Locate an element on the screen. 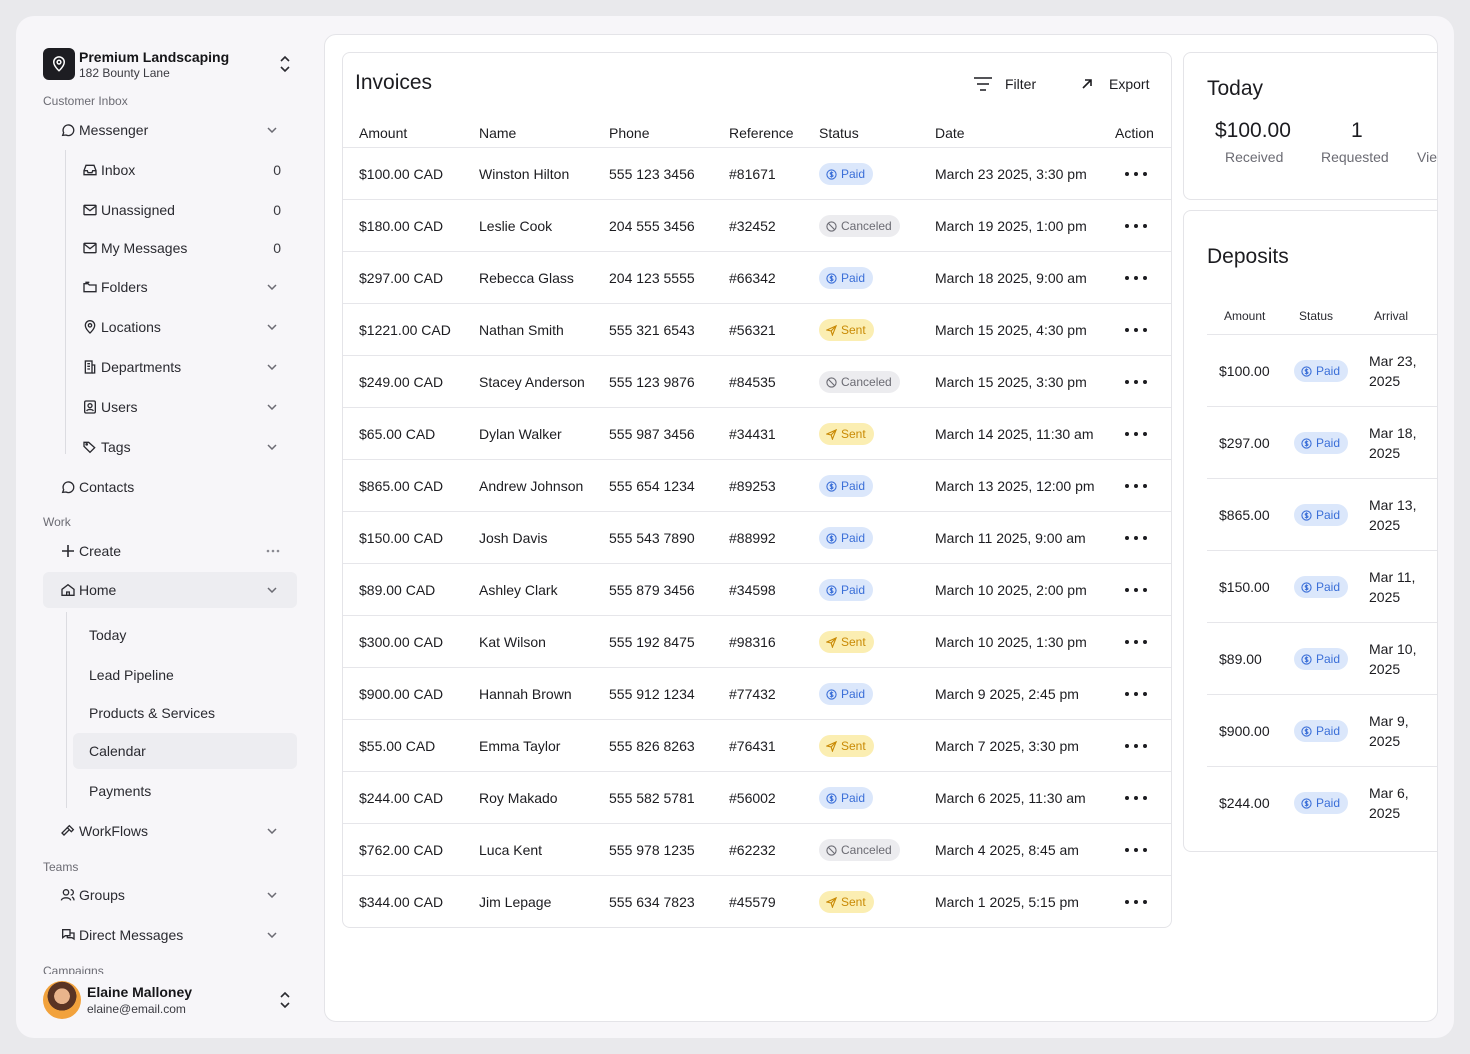  nav-lead-pipeline: Lead Pipeline is located at coordinates (184, 675).